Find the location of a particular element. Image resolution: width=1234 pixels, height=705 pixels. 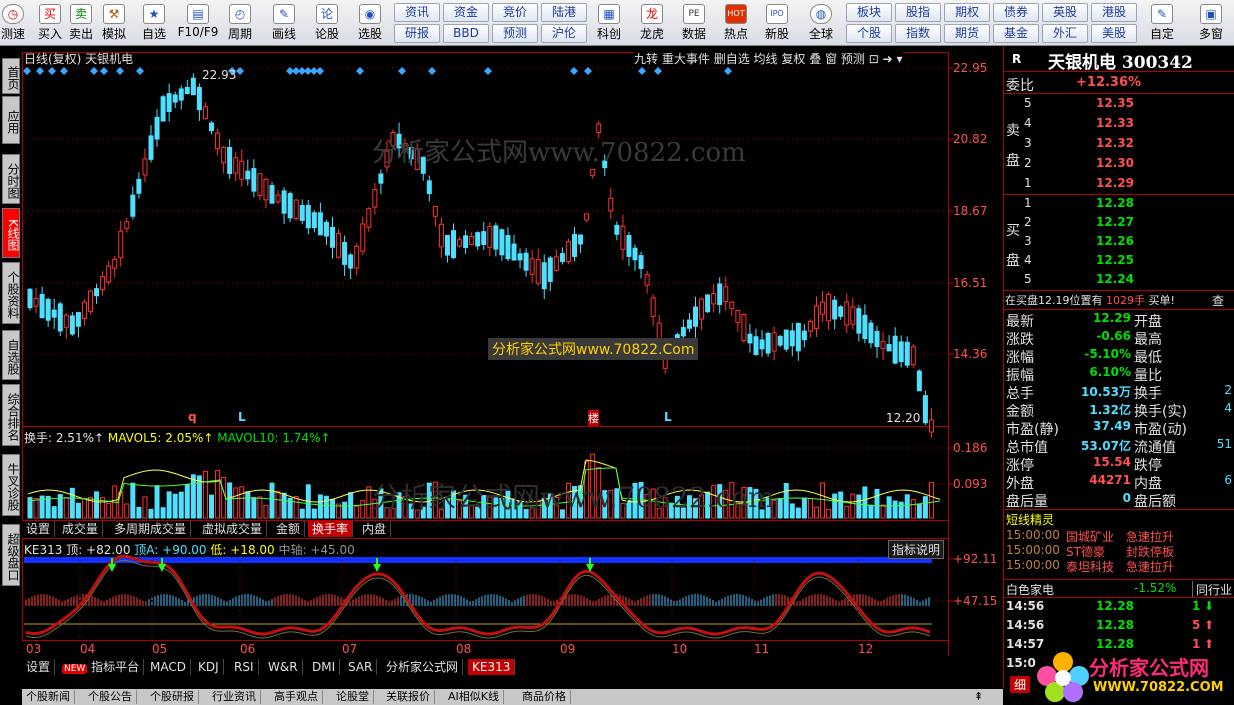

info-tab-commodity: 商品价格 is located at coordinates (544, 697).